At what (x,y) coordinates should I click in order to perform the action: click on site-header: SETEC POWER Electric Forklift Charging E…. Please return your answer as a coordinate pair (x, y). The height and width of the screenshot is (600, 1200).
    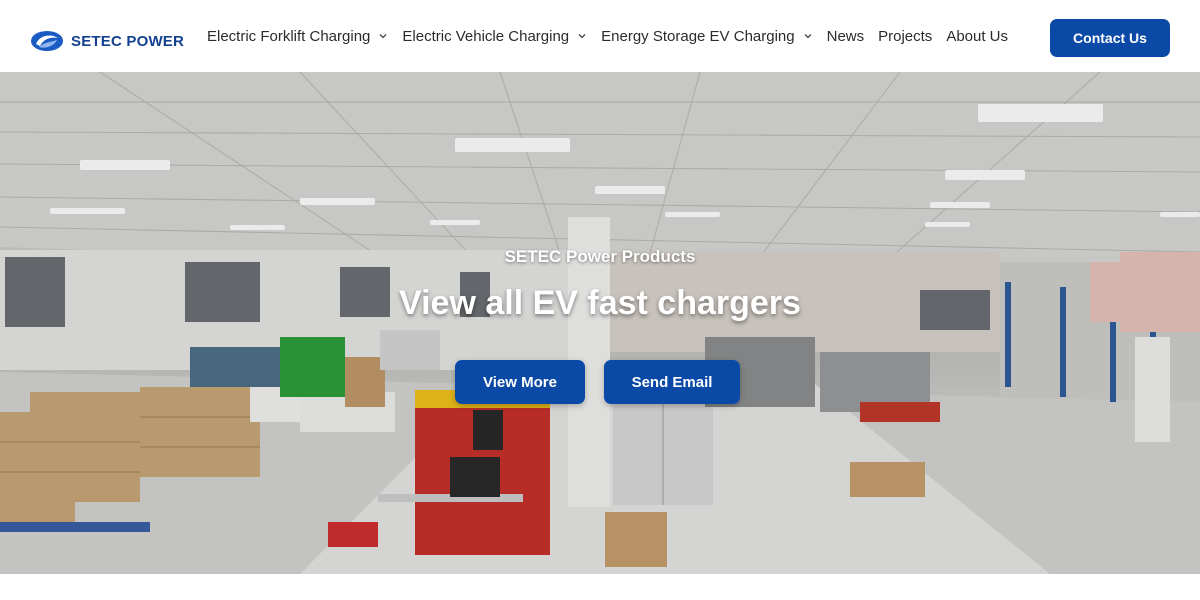
    Looking at the image, I should click on (600, 36).